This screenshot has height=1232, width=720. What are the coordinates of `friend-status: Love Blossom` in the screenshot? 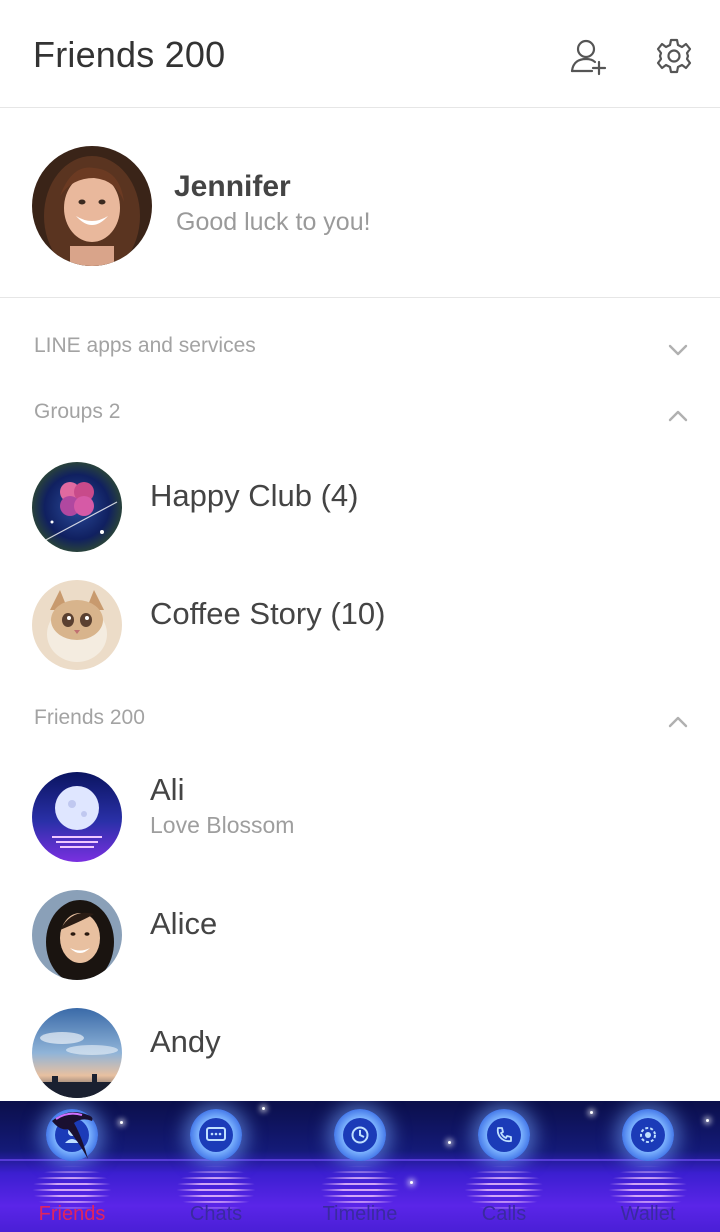 It's located at (222, 825).